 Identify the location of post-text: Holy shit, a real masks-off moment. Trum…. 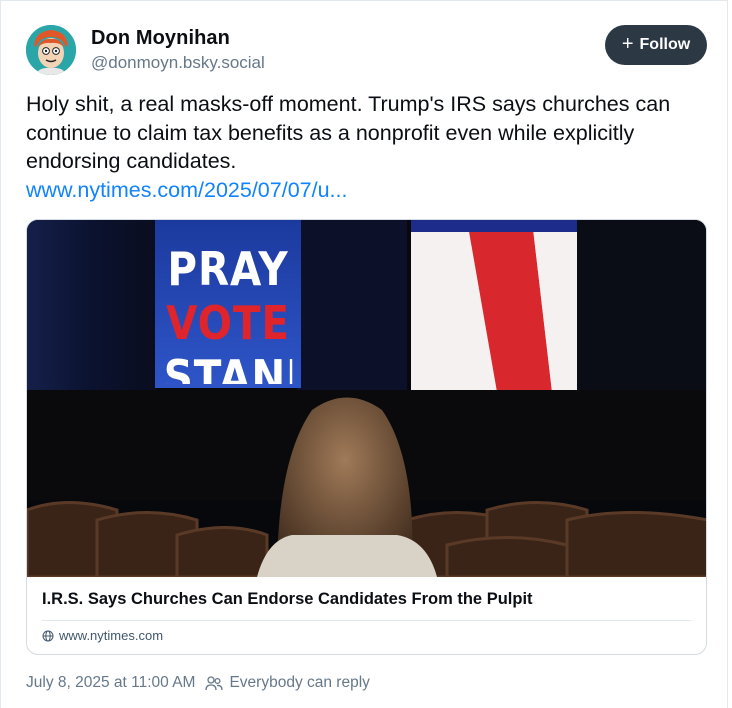
(366, 147).